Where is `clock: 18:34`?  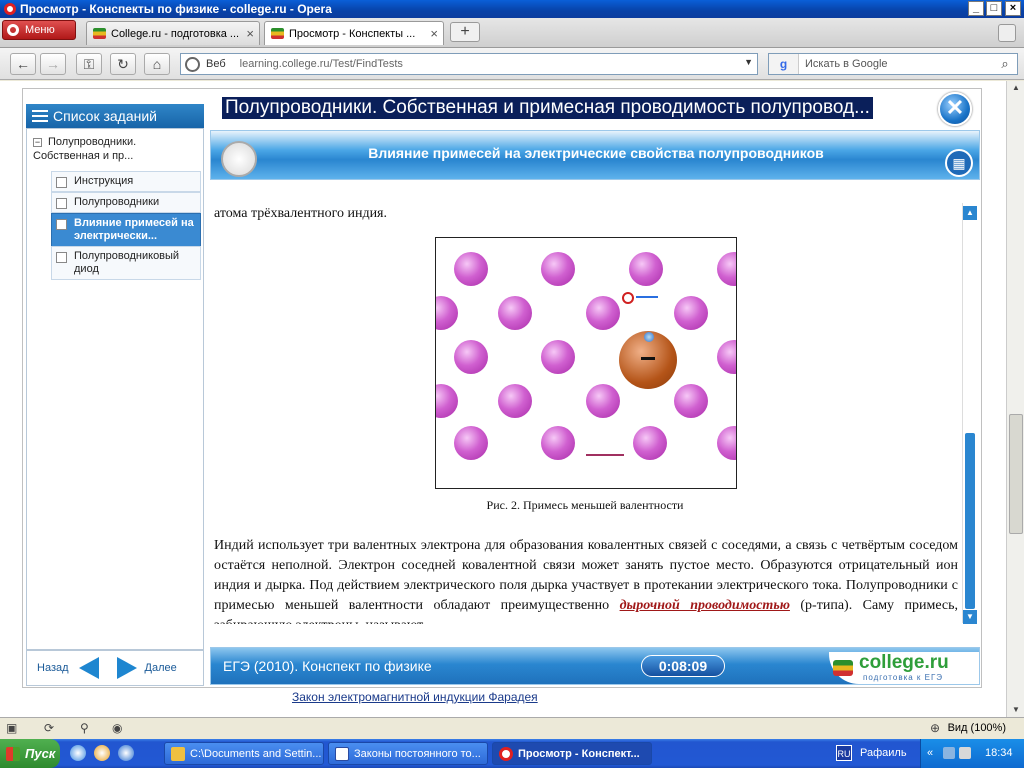 clock: 18:34 is located at coordinates (999, 753).